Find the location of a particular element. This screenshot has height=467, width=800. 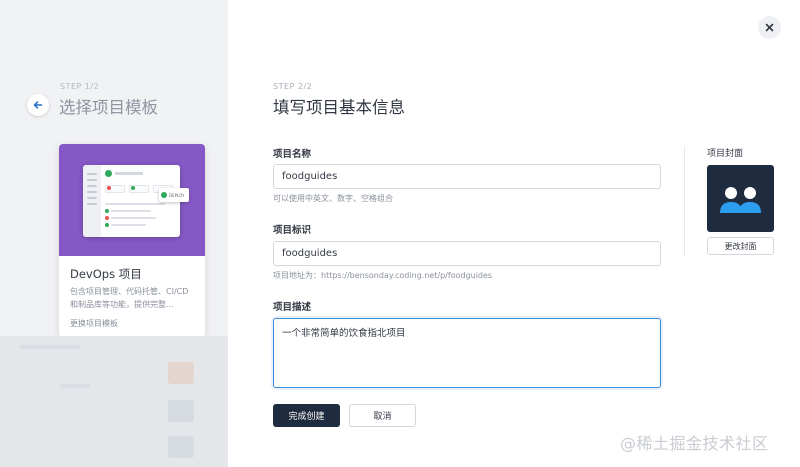

previous-step-title: 选择项目模板 is located at coordinates (108, 107).